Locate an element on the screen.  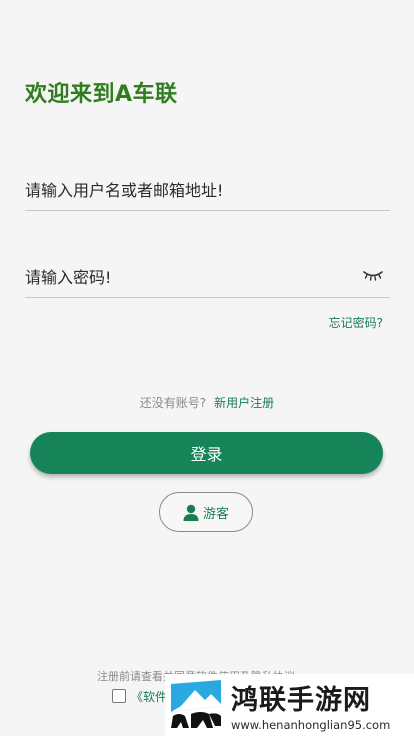
guest-button-label: 游客 is located at coordinates (215, 514).